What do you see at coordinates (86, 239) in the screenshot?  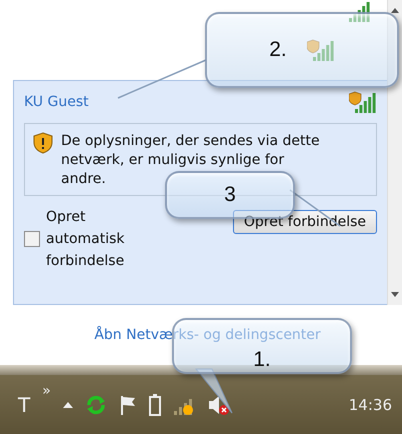 I see `checkbox-label: Opret automatisk forbindelse` at bounding box center [86, 239].